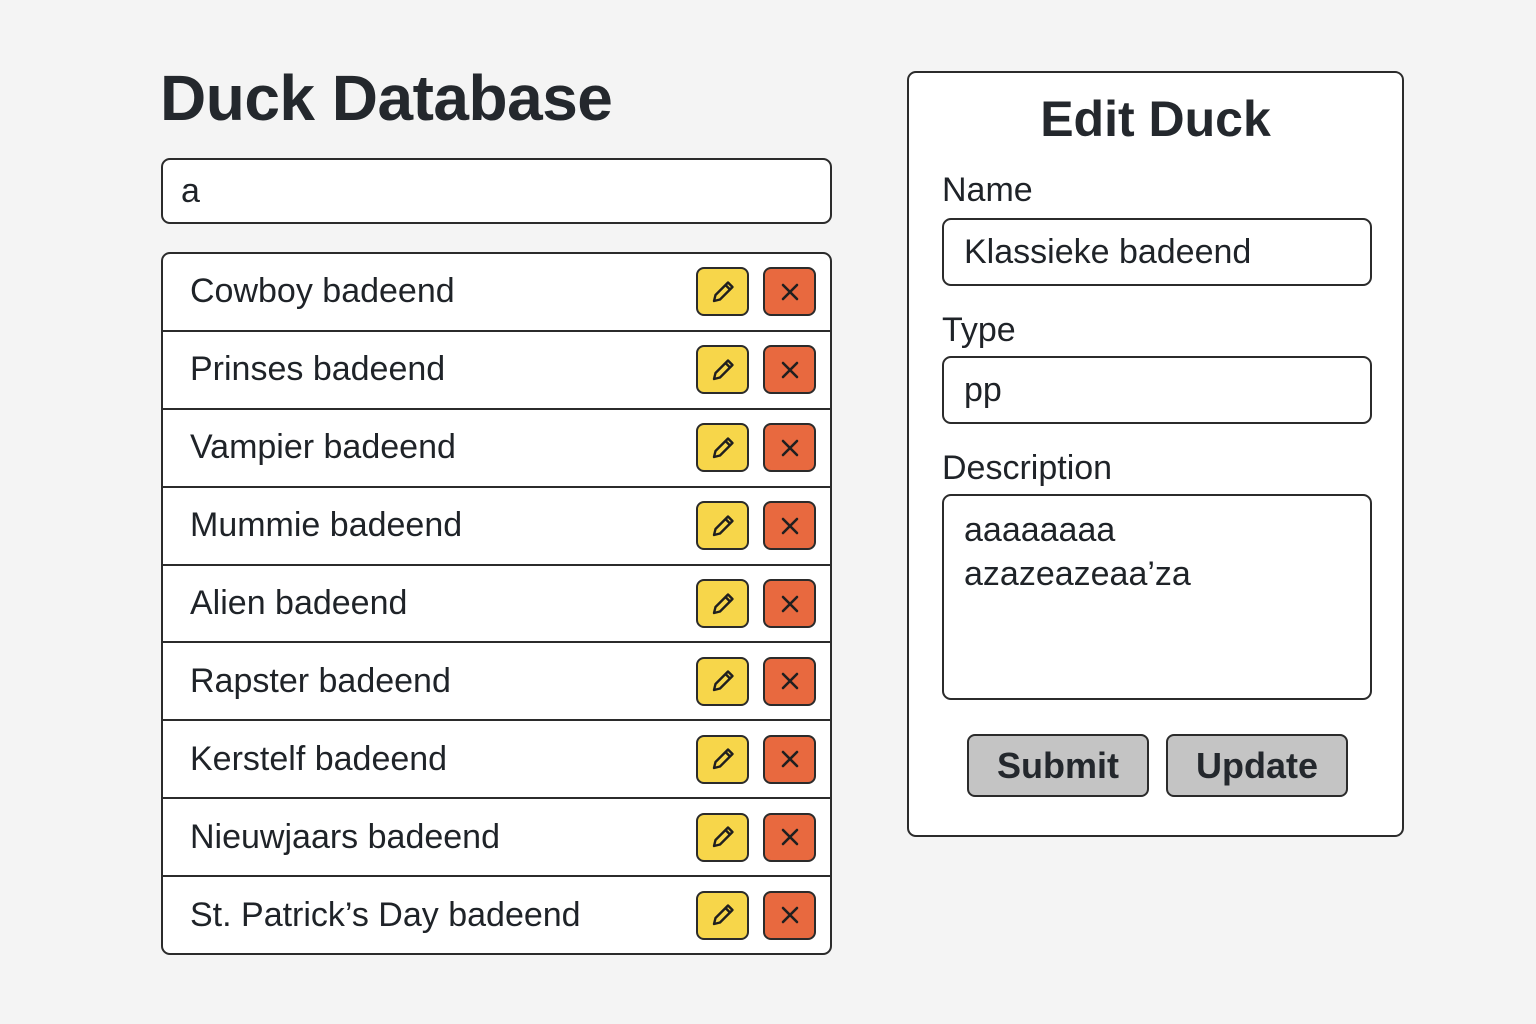  I want to click on panel-title: Edit Duck, so click(1155, 119).